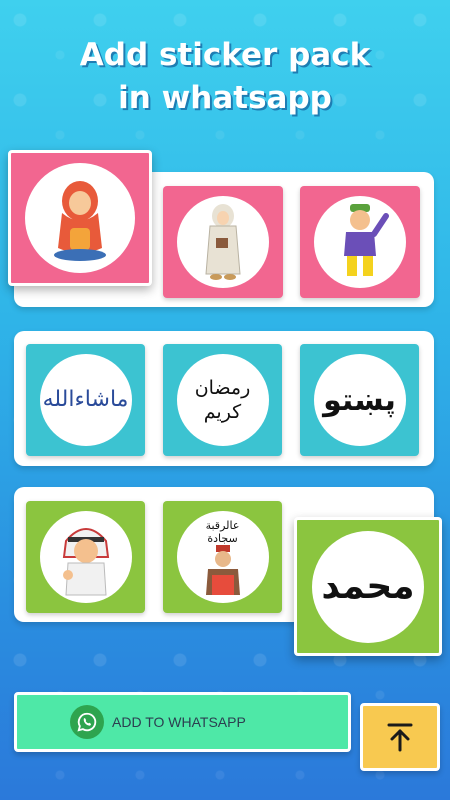 The height and width of the screenshot is (800, 450). Describe the element at coordinates (225, 76) in the screenshot. I see `page-title: Add sticker pack in whatsapp` at that location.